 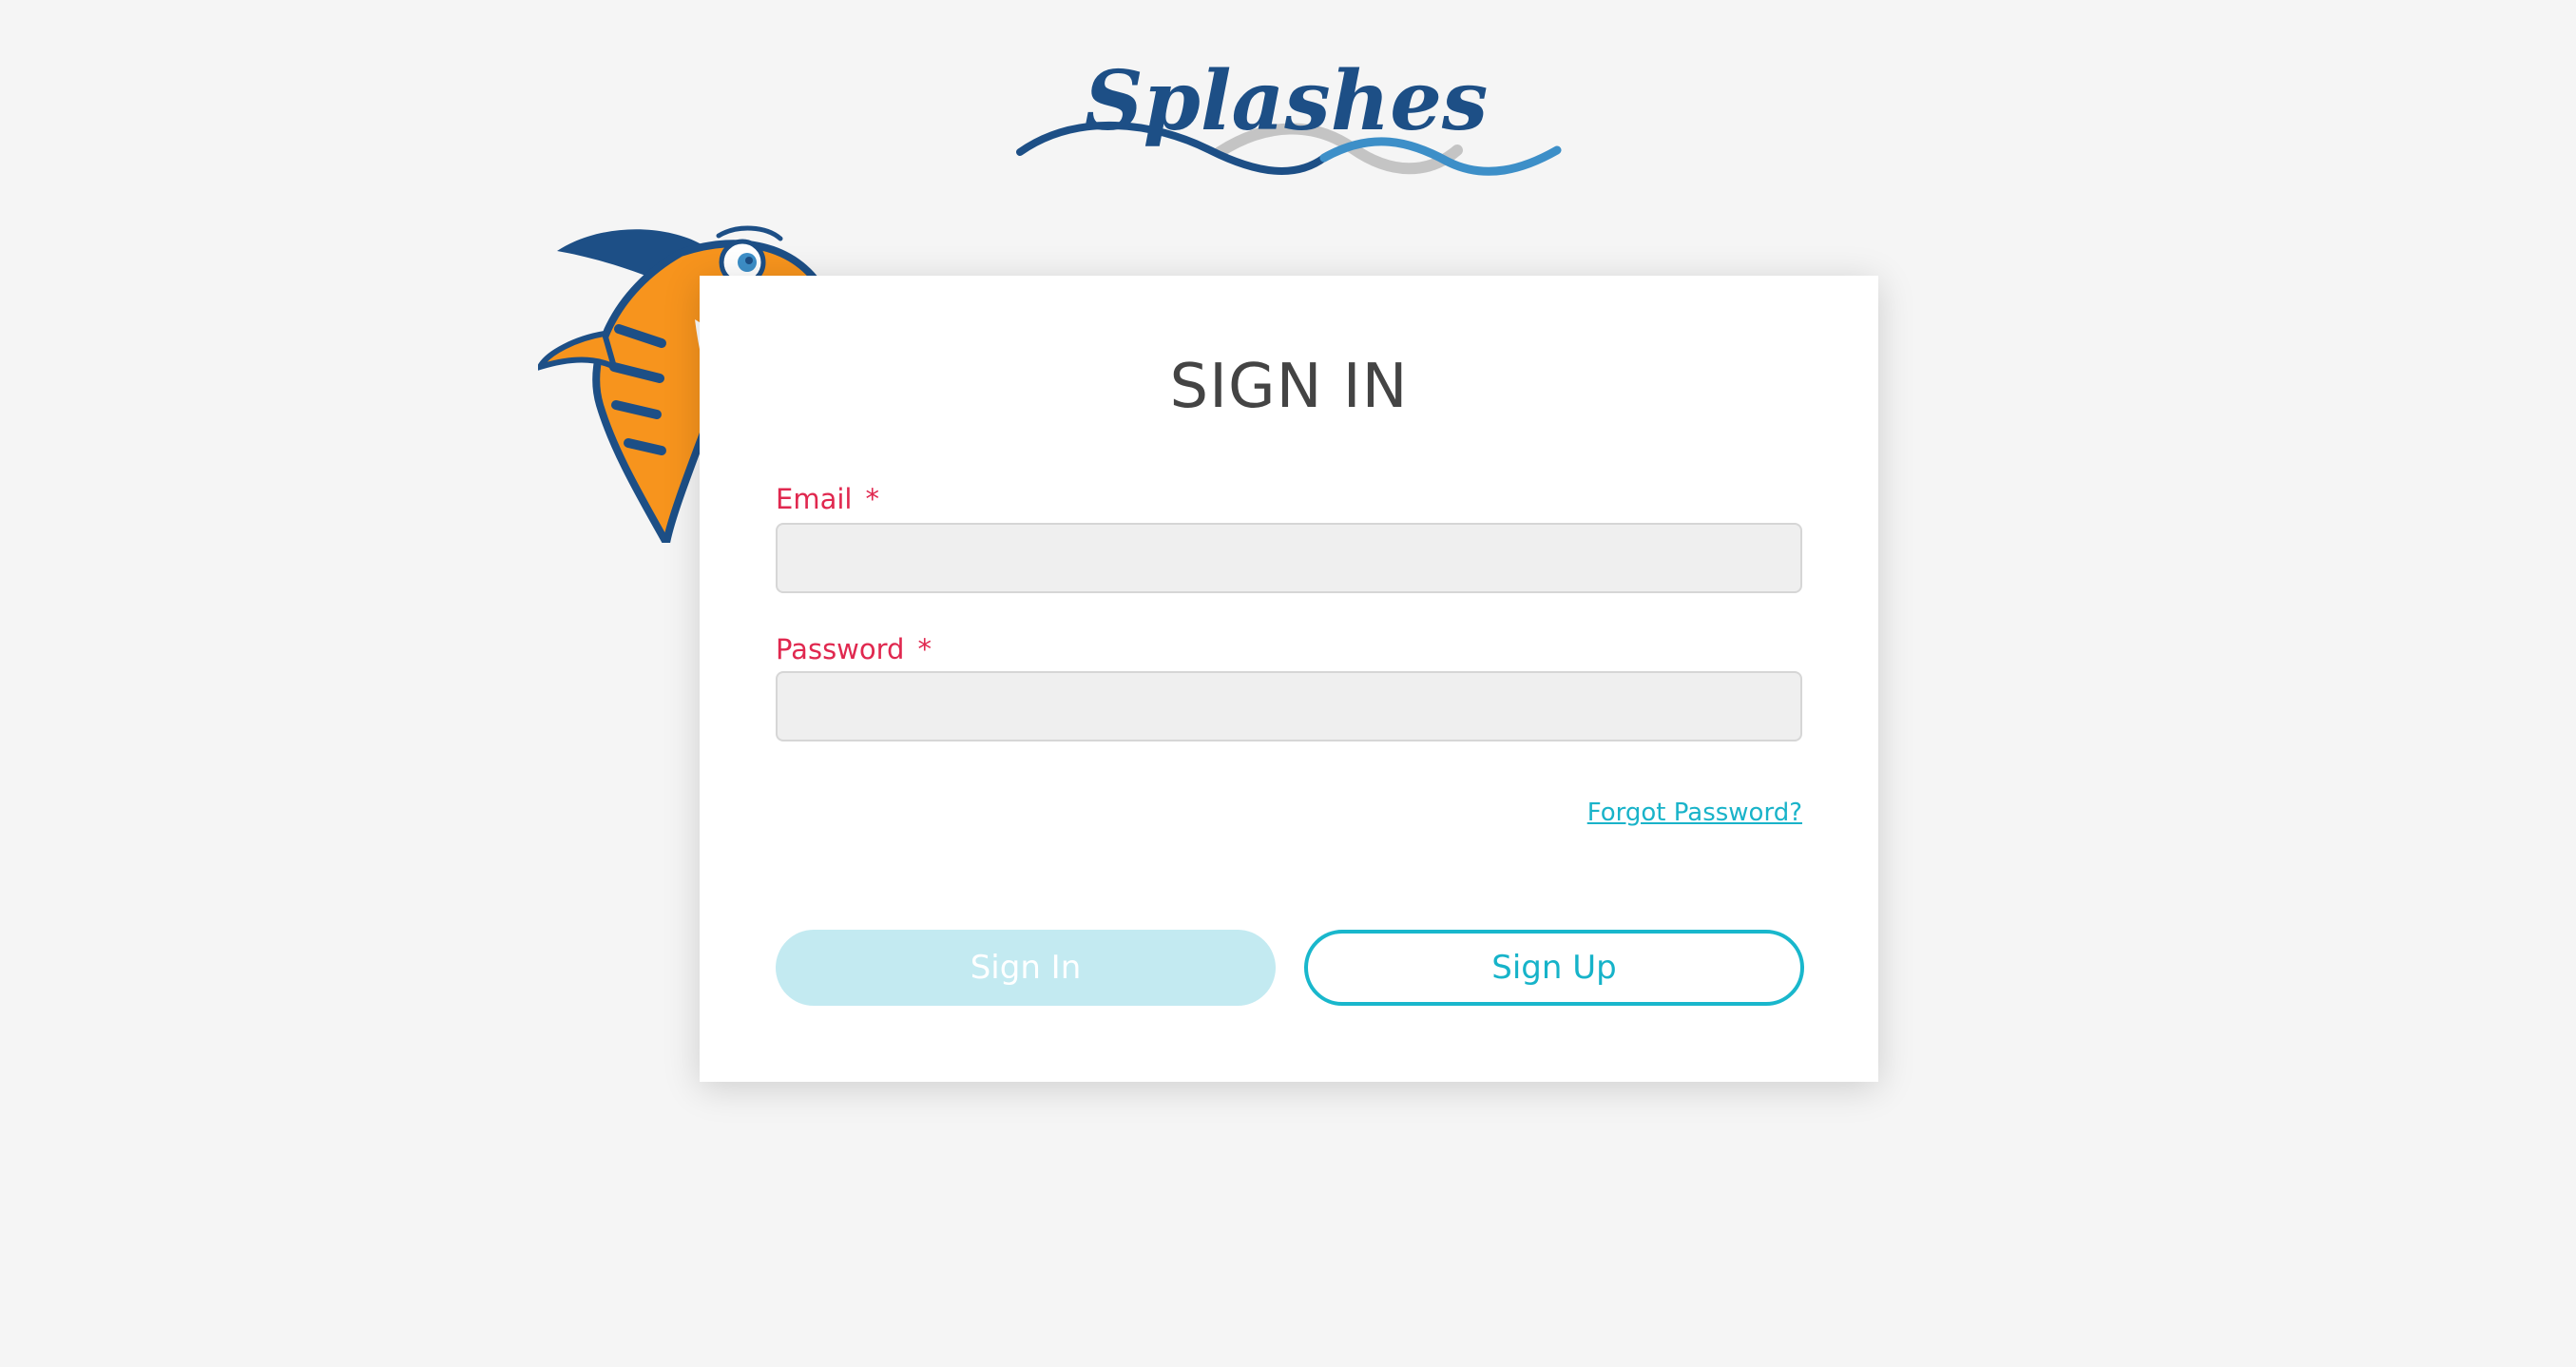 What do you see at coordinates (1289, 387) in the screenshot?
I see `page-title: SIGN IN` at bounding box center [1289, 387].